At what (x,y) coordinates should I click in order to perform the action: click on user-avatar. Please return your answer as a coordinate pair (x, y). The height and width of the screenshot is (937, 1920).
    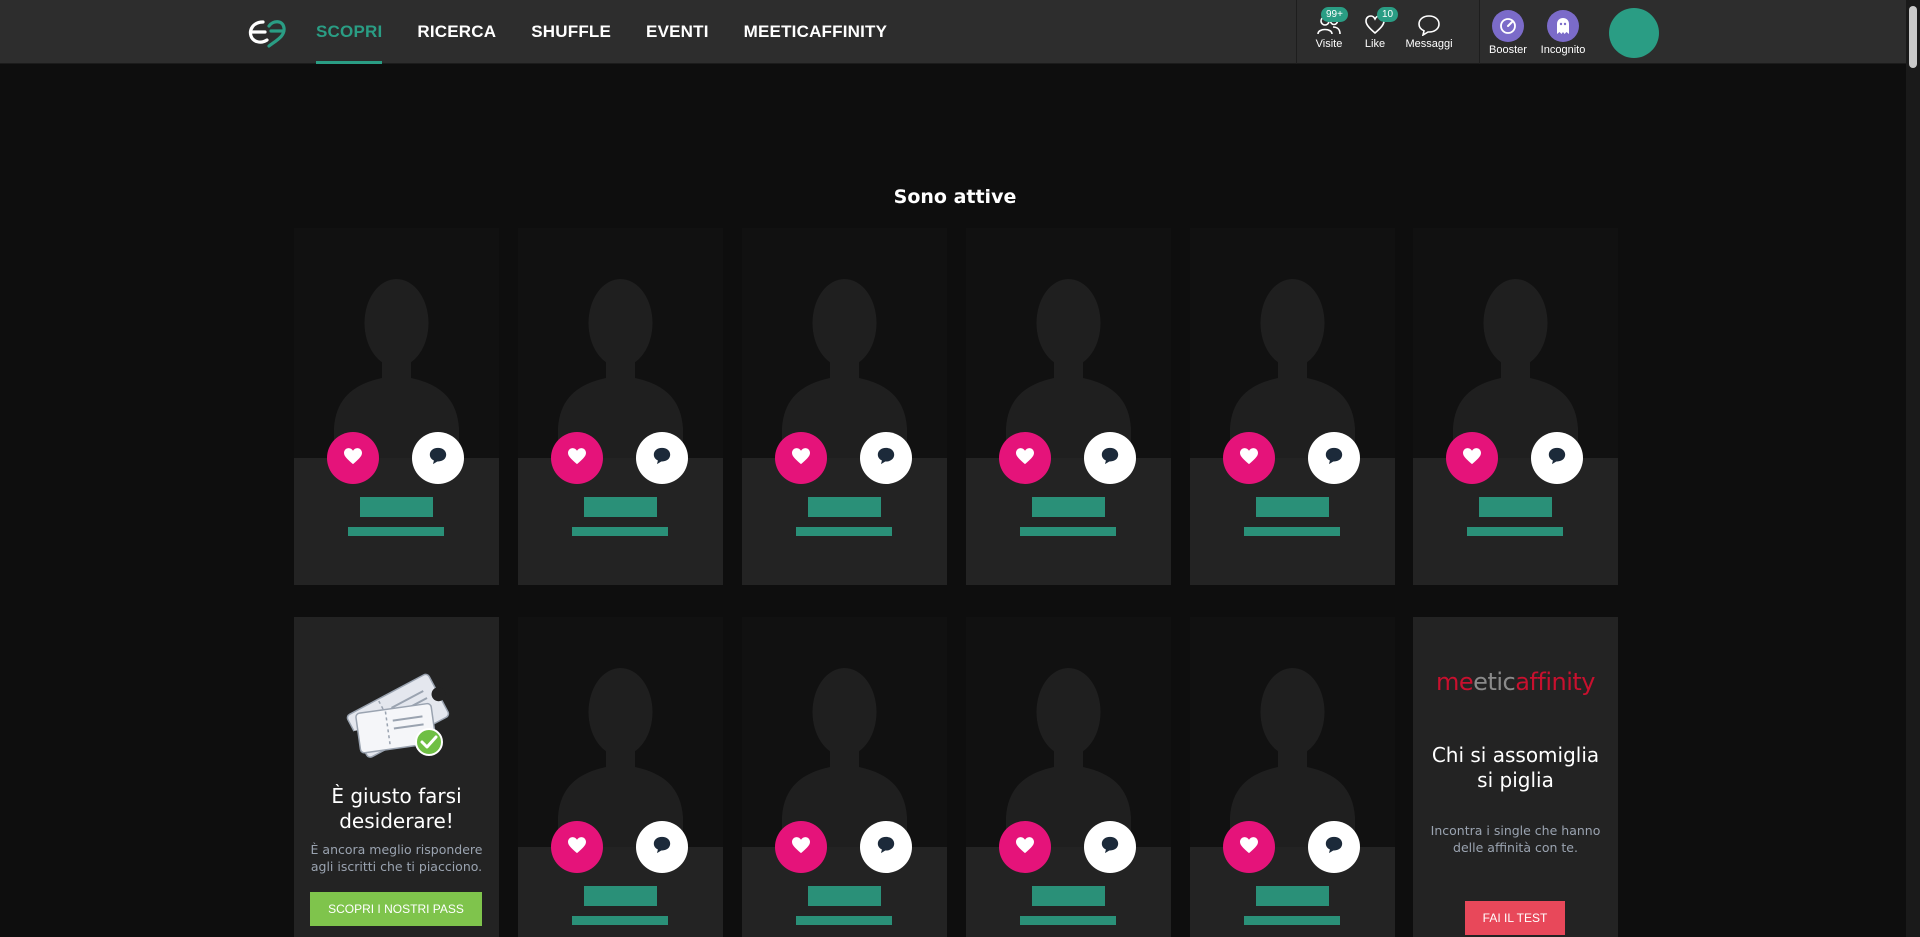
    Looking at the image, I should click on (1634, 33).